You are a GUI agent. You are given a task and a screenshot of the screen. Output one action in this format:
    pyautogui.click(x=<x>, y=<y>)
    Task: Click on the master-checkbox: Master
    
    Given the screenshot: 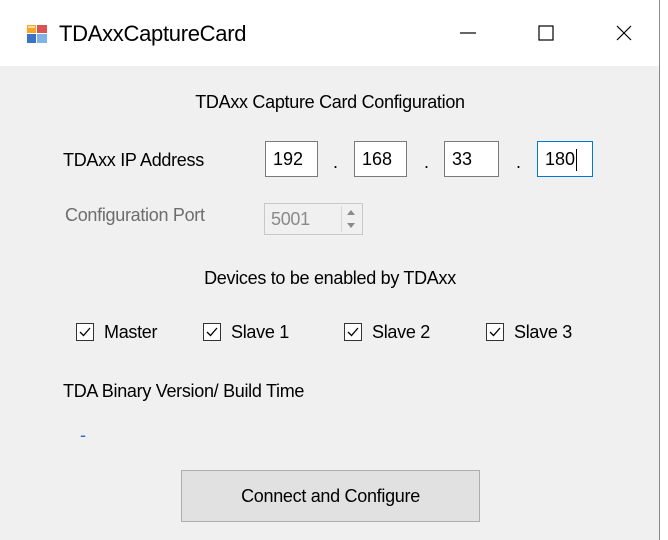 What is the action you would take?
    pyautogui.click(x=117, y=332)
    